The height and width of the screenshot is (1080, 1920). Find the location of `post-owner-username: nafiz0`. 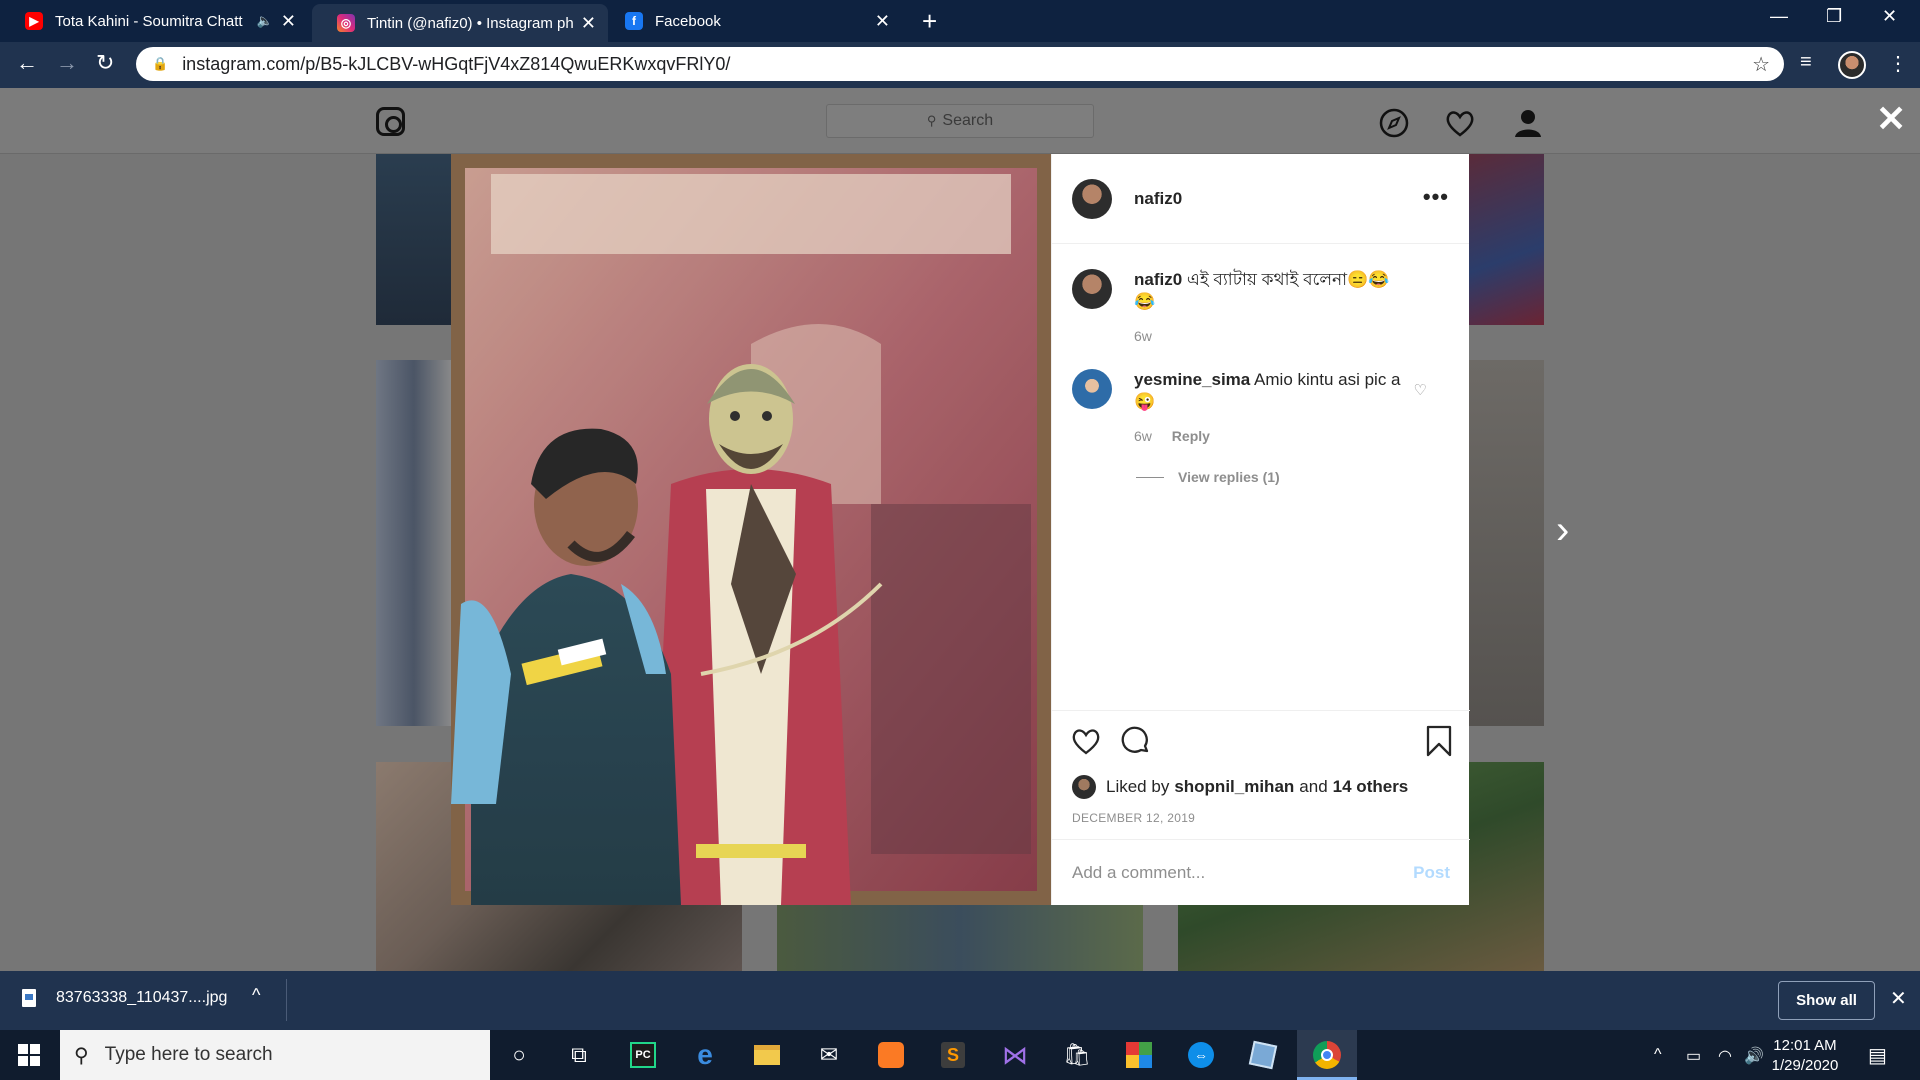

post-owner-username: nafiz0 is located at coordinates (1158, 199).